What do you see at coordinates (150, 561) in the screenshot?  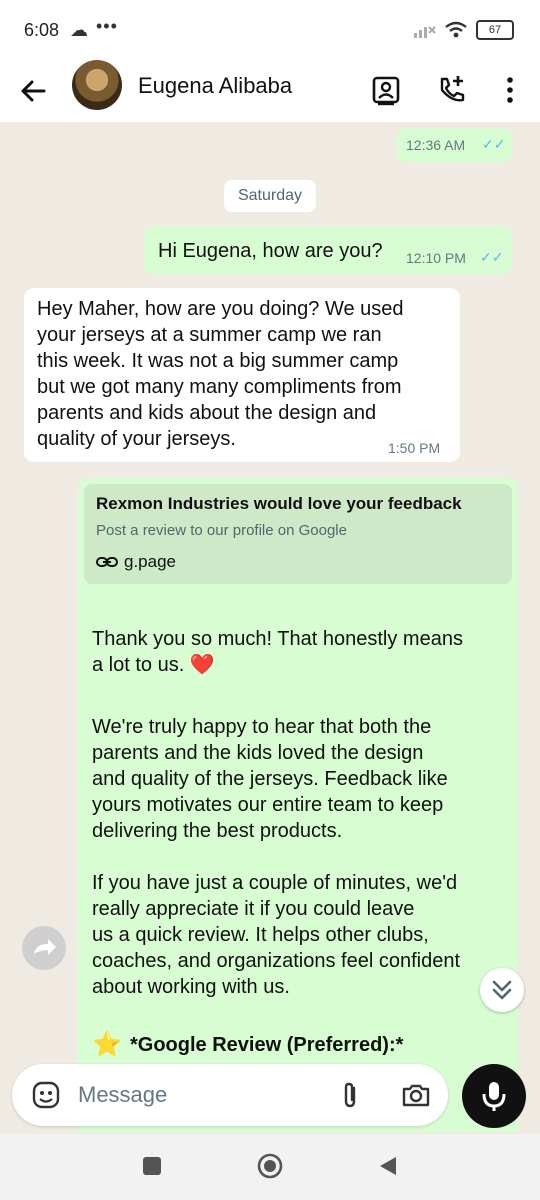 I see `link-domain: g.page` at bounding box center [150, 561].